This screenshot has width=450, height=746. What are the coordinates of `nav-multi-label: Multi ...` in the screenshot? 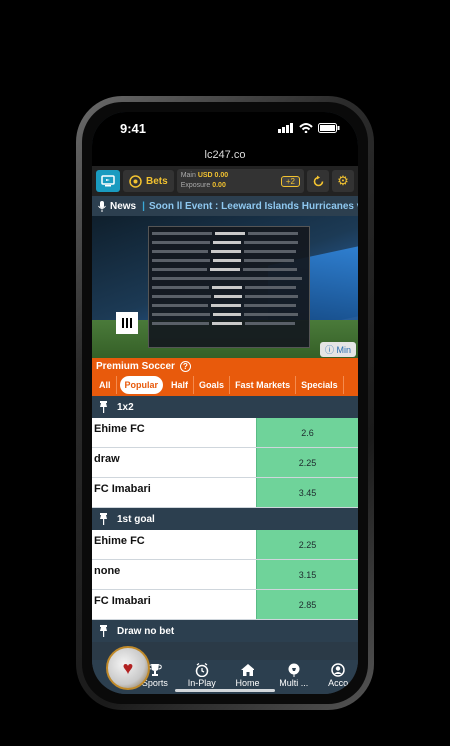 It's located at (294, 683).